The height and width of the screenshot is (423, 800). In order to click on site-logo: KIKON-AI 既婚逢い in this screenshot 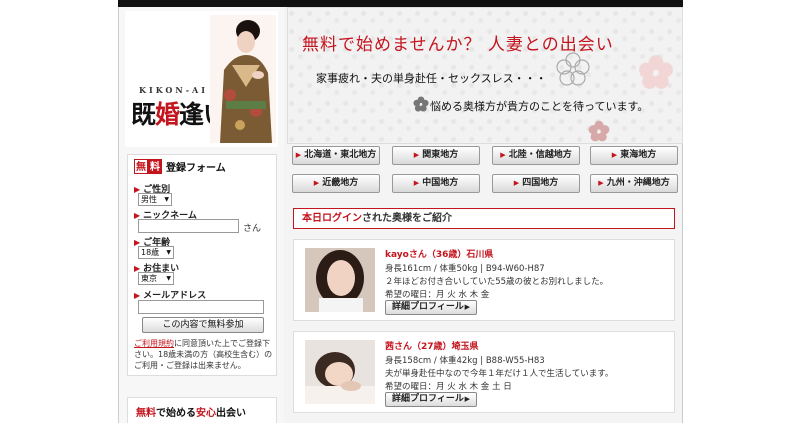, I will do `click(201, 79)`.